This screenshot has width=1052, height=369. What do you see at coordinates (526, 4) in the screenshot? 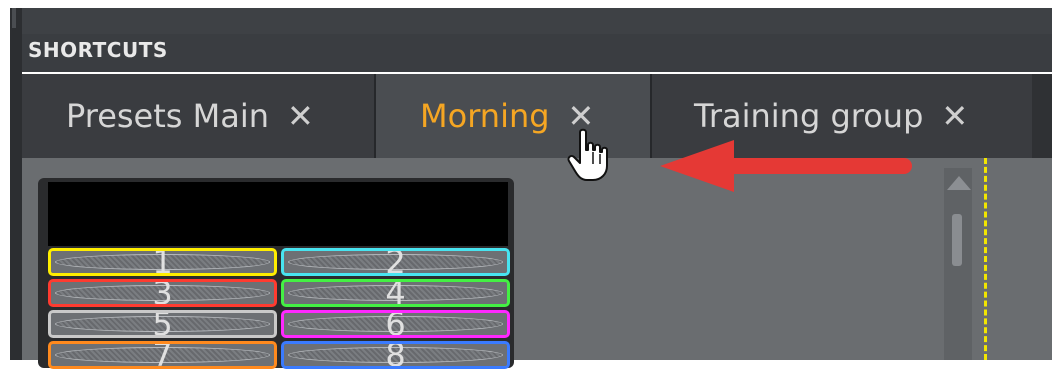
I see `top-strip` at bounding box center [526, 4].